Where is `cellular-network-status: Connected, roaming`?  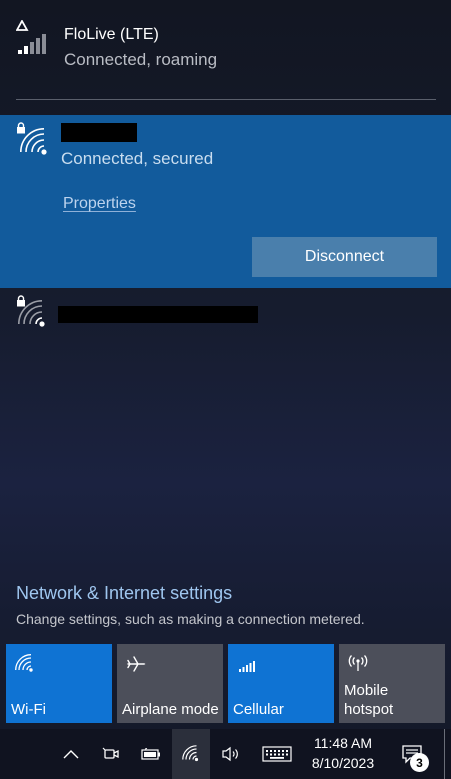
cellular-network-status: Connected, roaming is located at coordinates (141, 59).